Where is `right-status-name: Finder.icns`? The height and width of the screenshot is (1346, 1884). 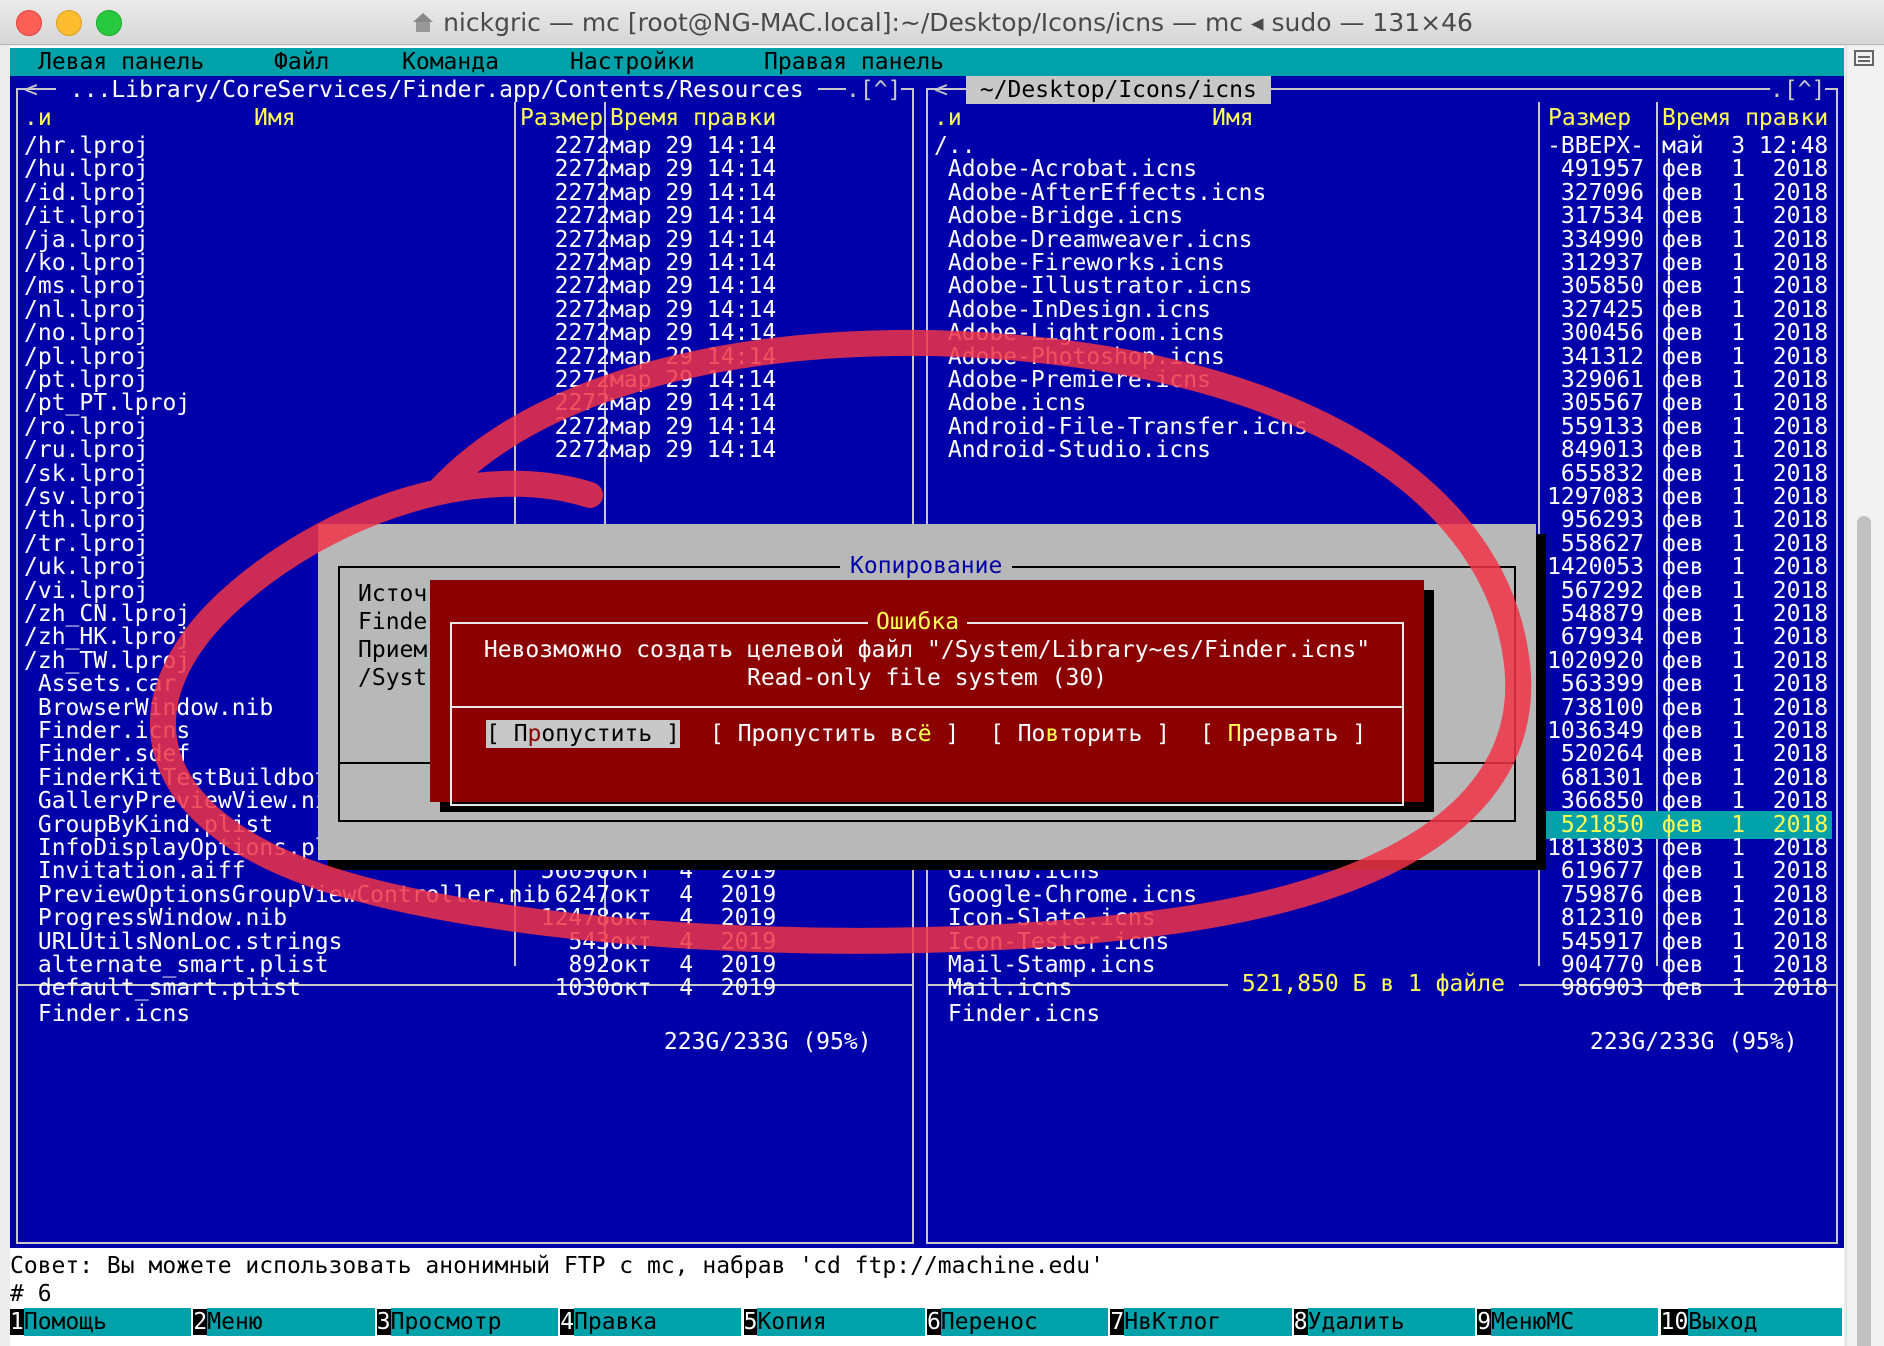 right-status-name: Finder.icns is located at coordinates (1017, 1014).